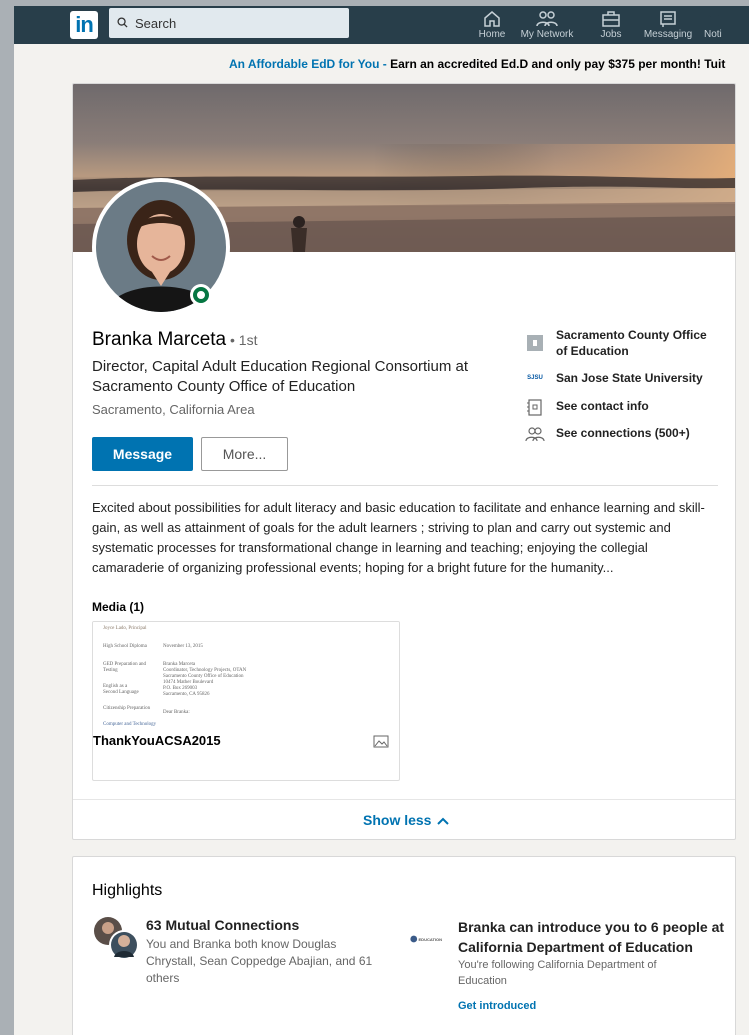  What do you see at coordinates (668, 34) in the screenshot?
I see `nav-messaging-label: Messaging` at bounding box center [668, 34].